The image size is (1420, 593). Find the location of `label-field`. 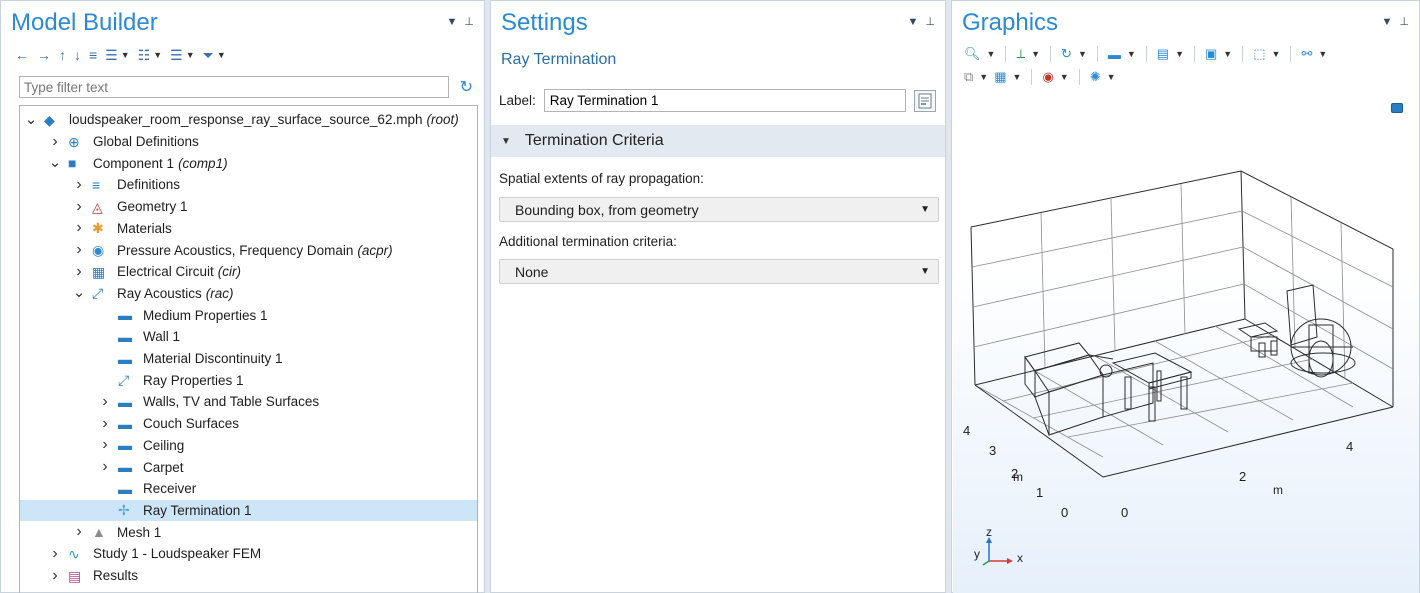

label-field is located at coordinates (724, 100).